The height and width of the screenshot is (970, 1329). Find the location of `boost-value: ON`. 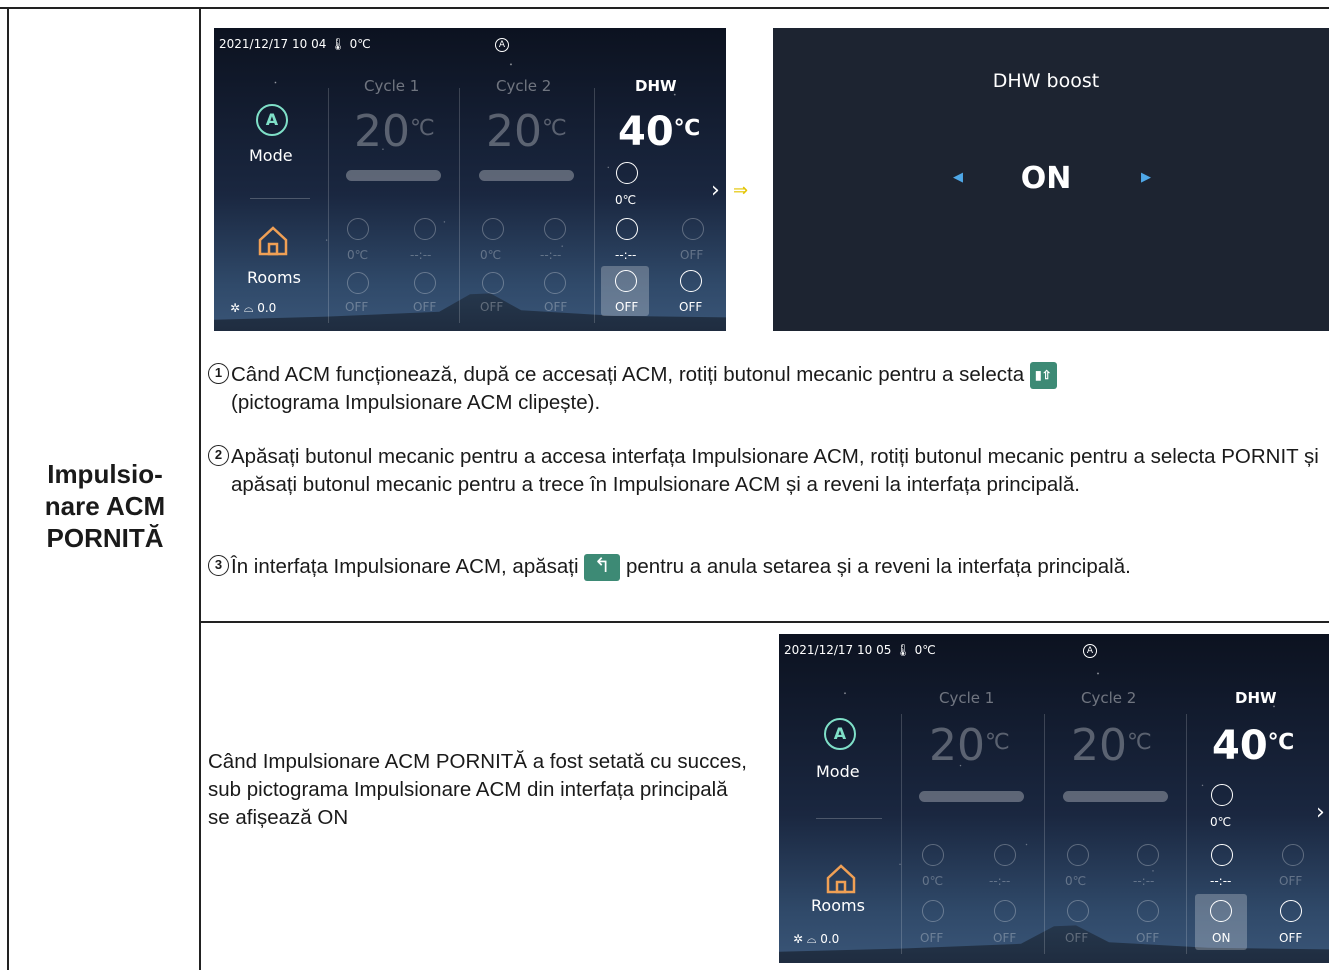

boost-value: ON is located at coordinates (1051, 178).